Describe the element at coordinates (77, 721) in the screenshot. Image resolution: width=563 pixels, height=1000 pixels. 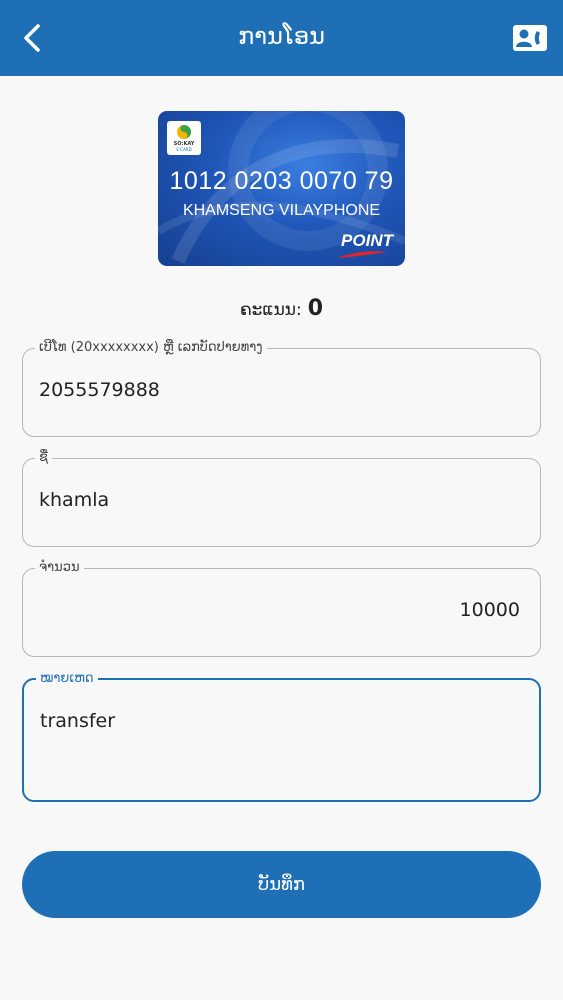
I see `note-field-value: transfer` at that location.